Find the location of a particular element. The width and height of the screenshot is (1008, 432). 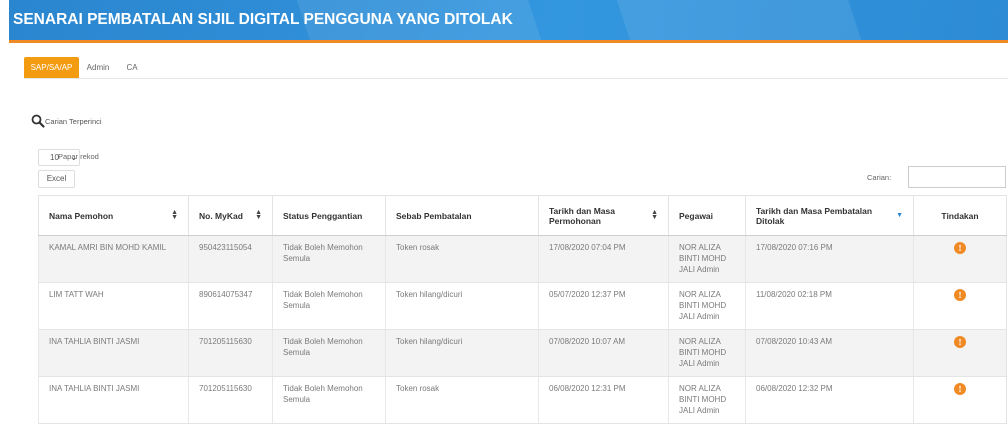

cell-tarikh-permohonan: 05/07/2020 12:37 PM is located at coordinates (603, 306).